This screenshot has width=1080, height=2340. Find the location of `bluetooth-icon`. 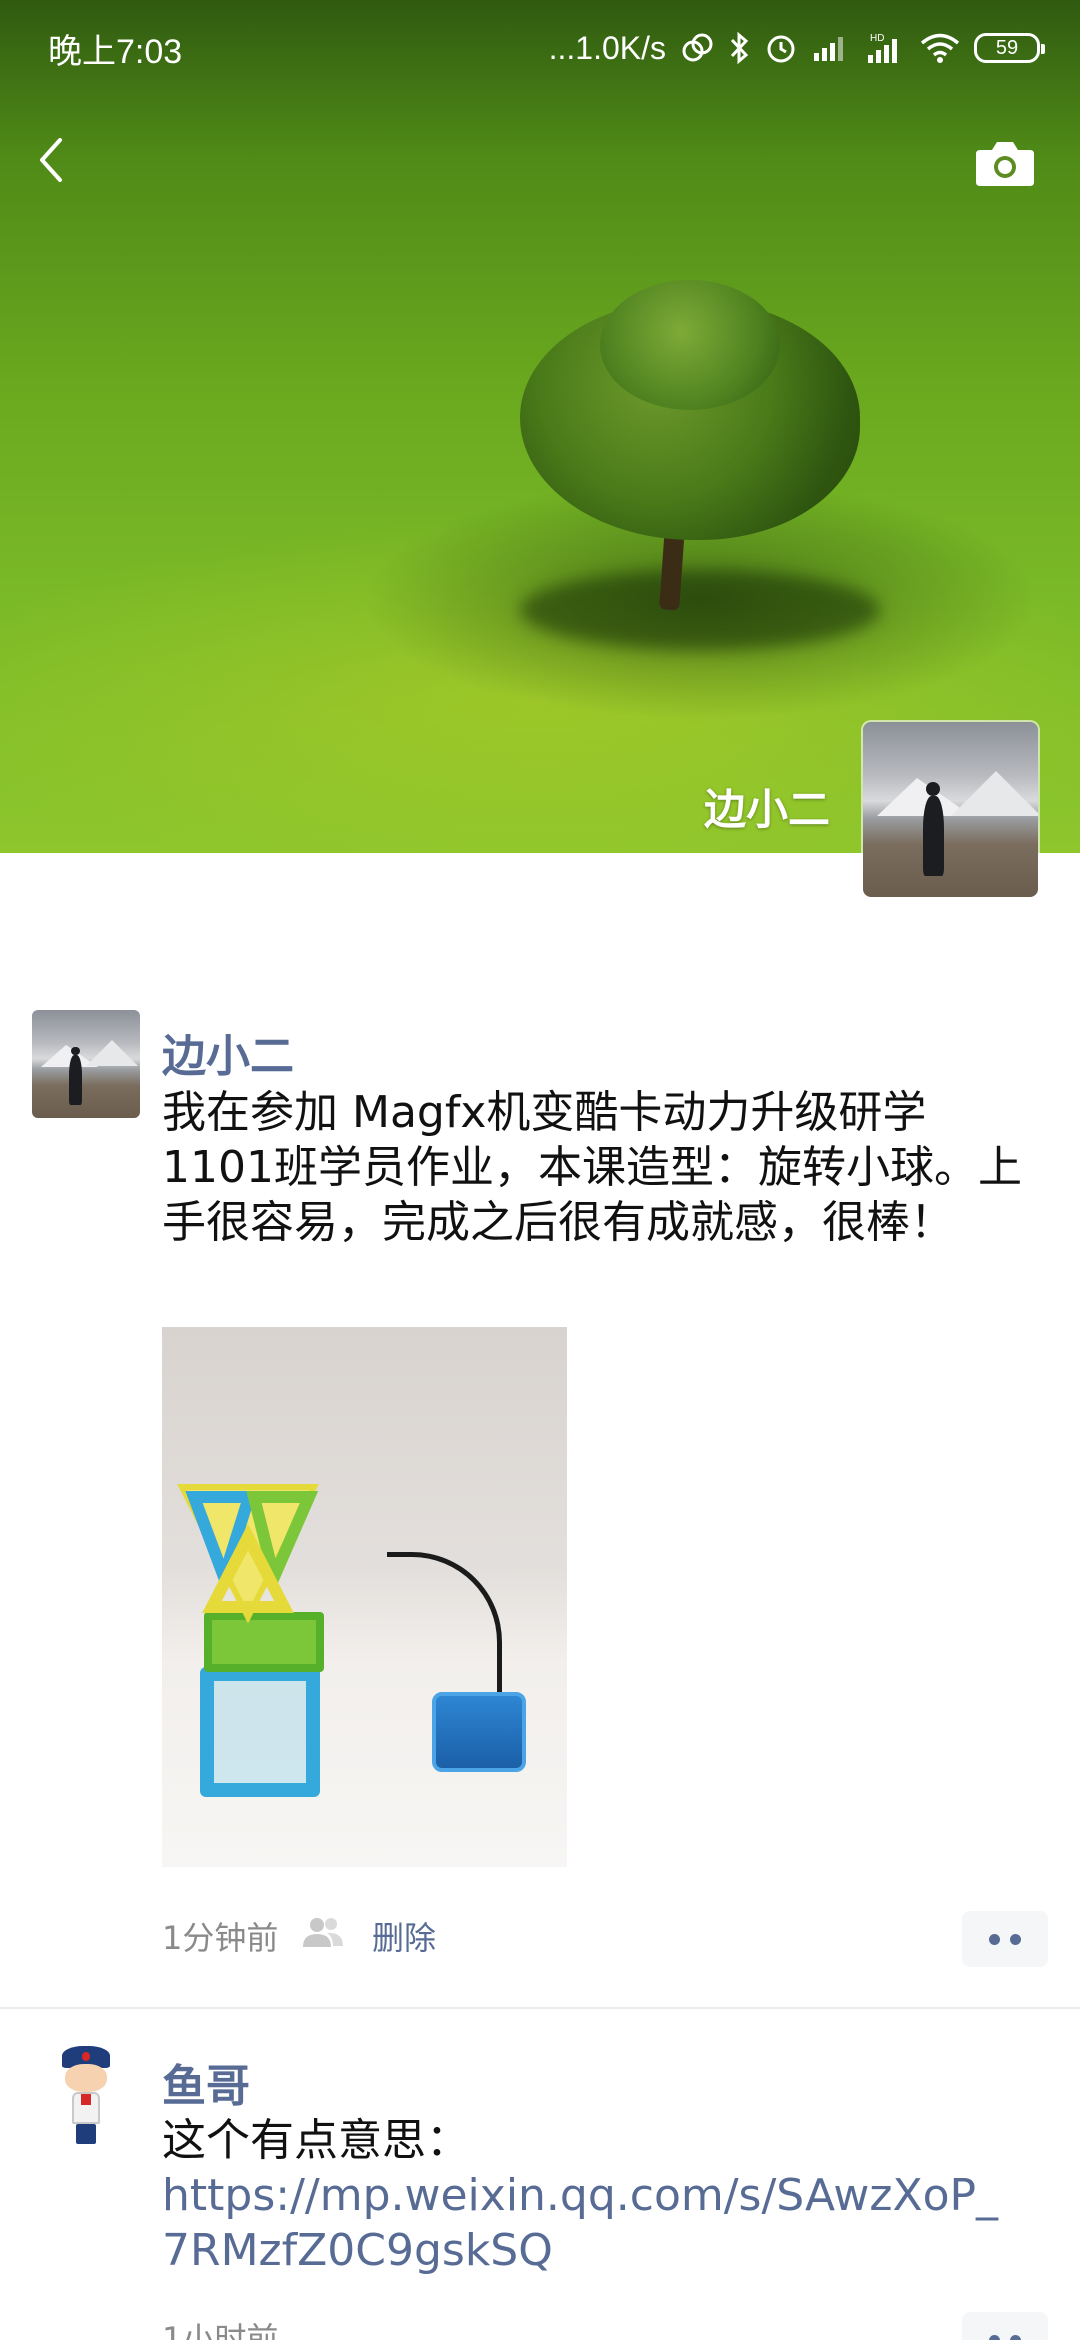

bluetooth-icon is located at coordinates (739, 48).